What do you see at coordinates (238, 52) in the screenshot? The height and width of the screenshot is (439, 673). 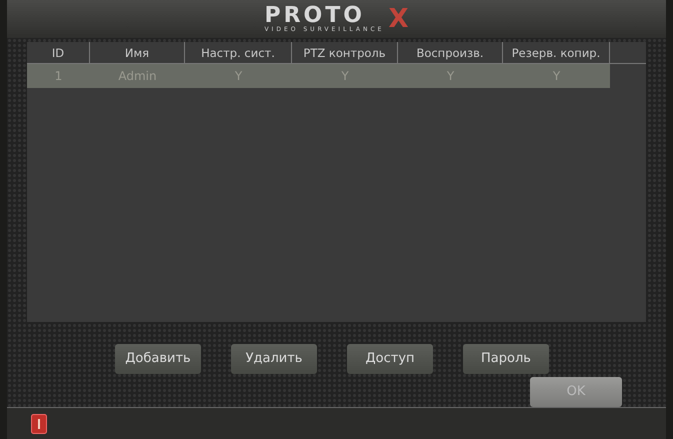 I see `column-header: Настр. сист.` at bounding box center [238, 52].